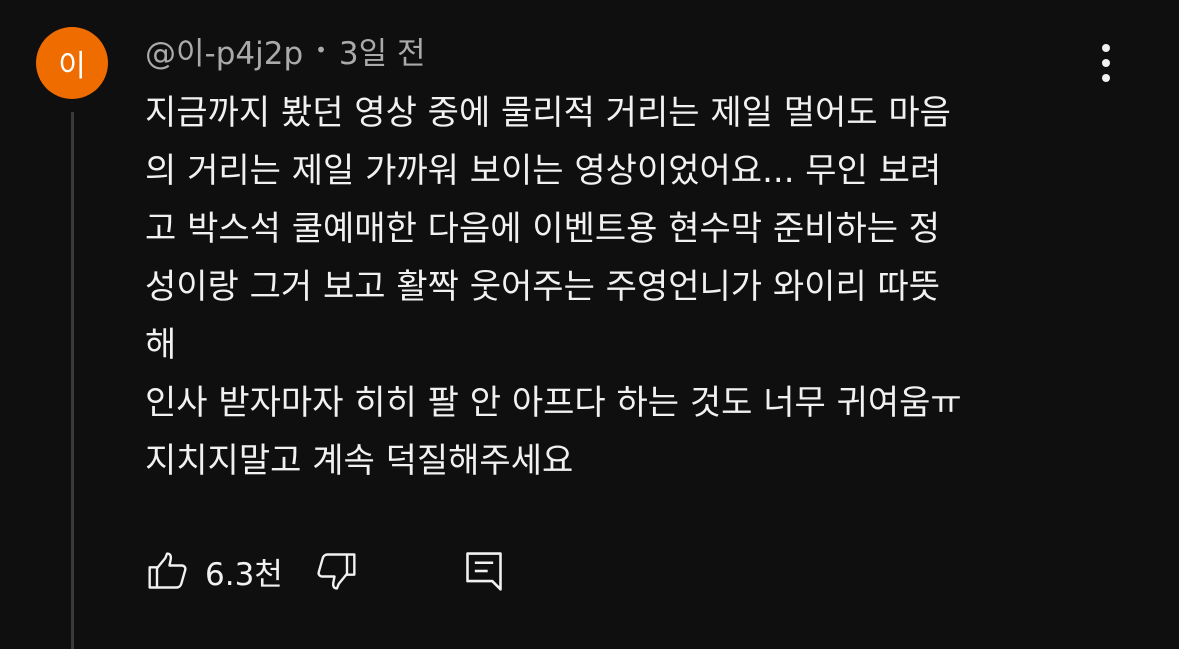  Describe the element at coordinates (72, 66) in the screenshot. I see `avatar-initial: 이` at that location.